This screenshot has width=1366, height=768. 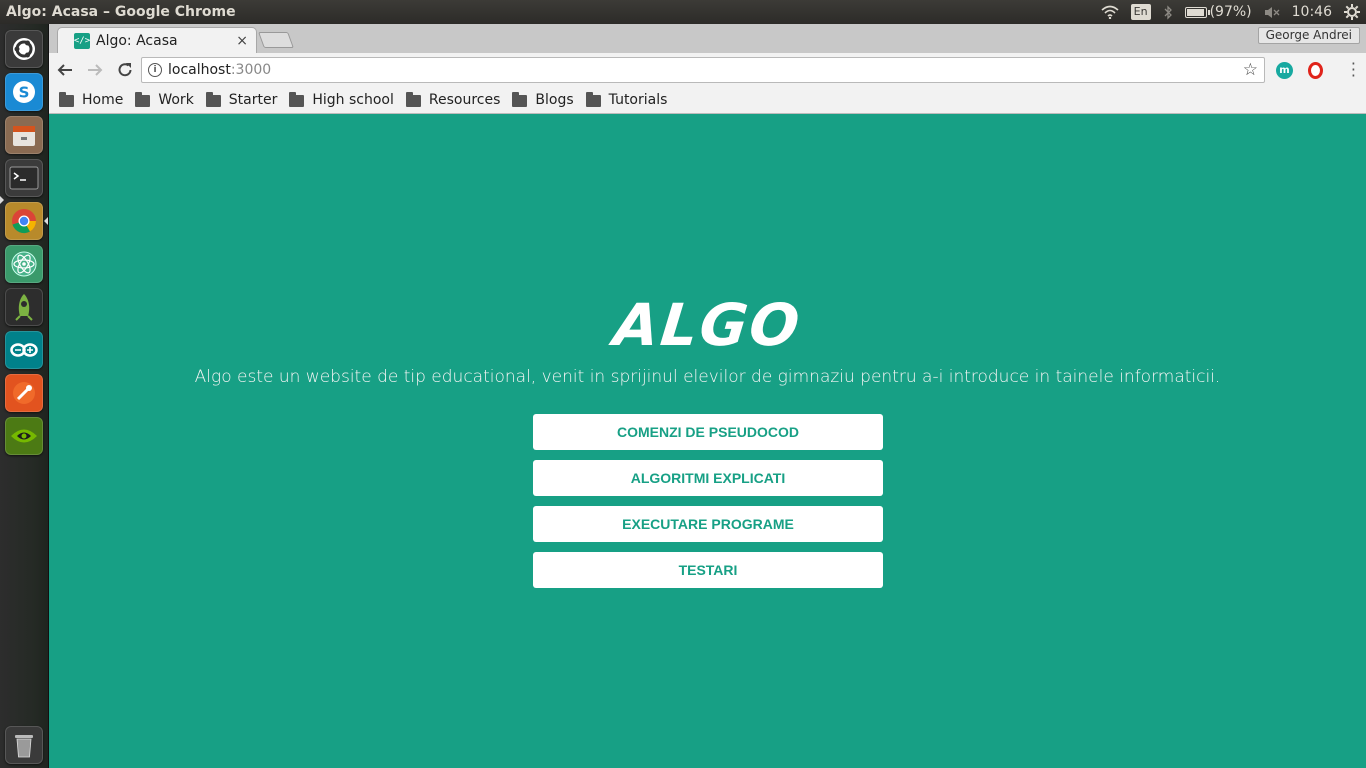 What do you see at coordinates (2, 200) in the screenshot?
I see `terminal-running-indicator` at bounding box center [2, 200].